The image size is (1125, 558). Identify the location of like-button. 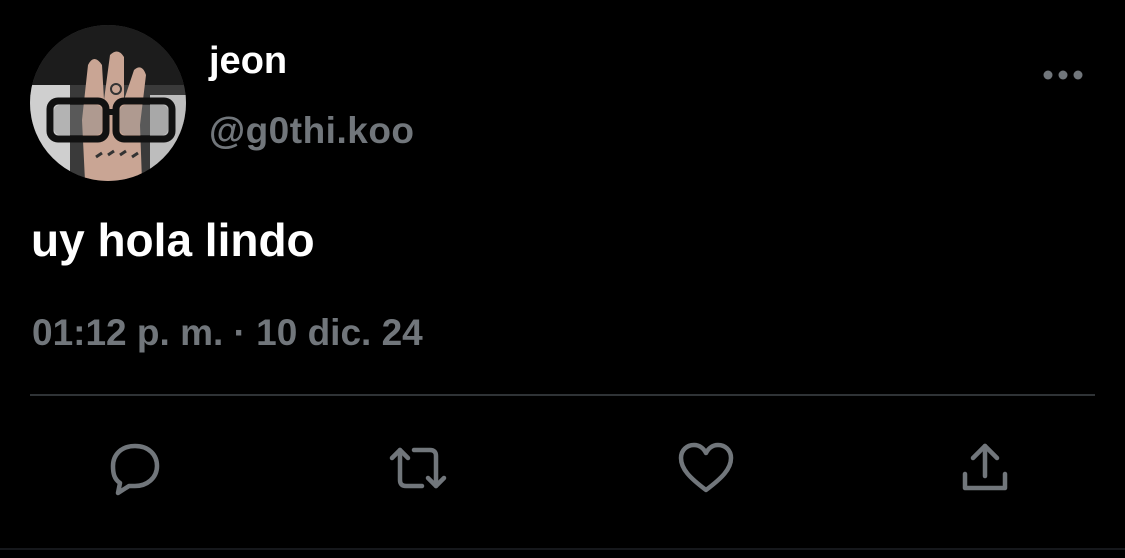
(706, 468).